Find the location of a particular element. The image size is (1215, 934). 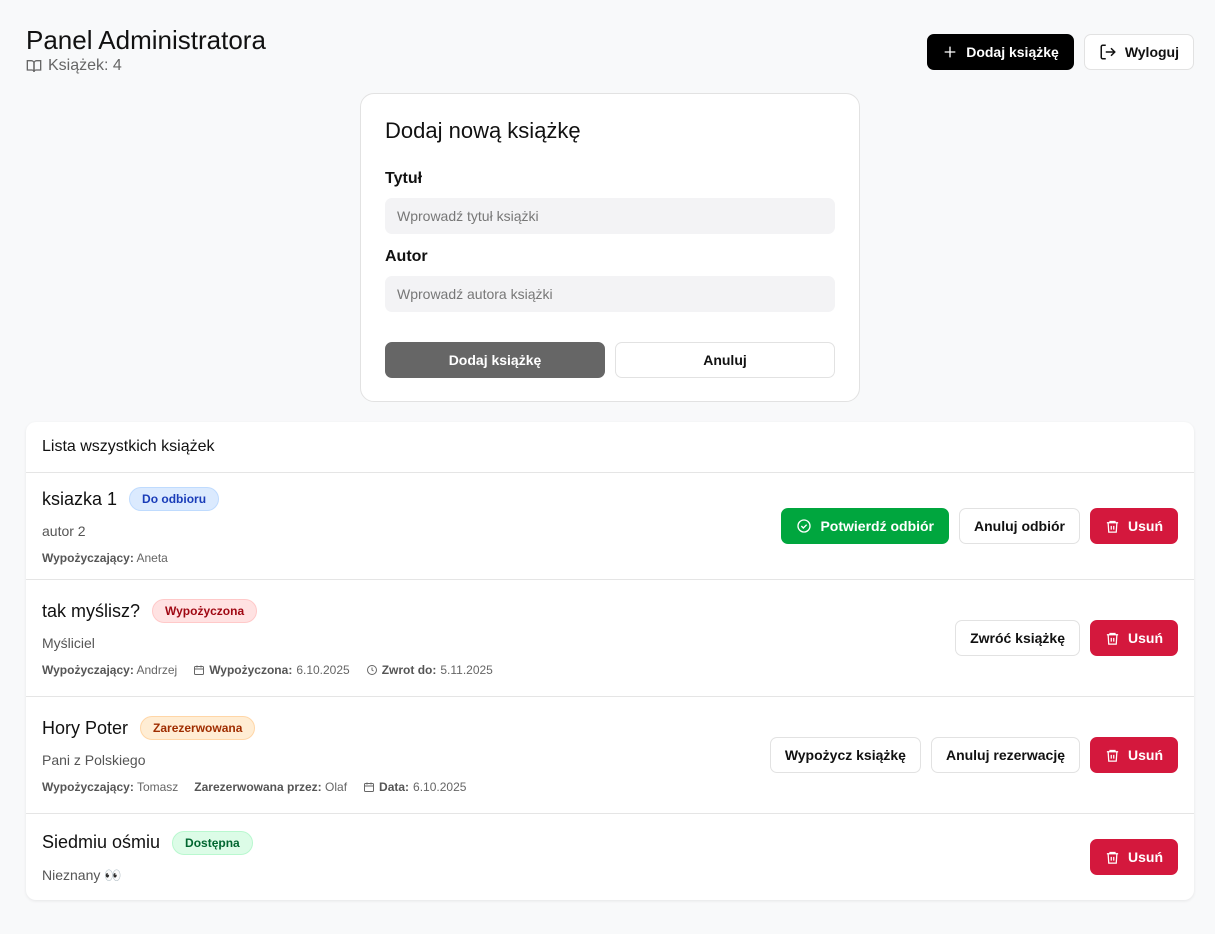

book-author: Pani z Polskiego is located at coordinates (94, 760).